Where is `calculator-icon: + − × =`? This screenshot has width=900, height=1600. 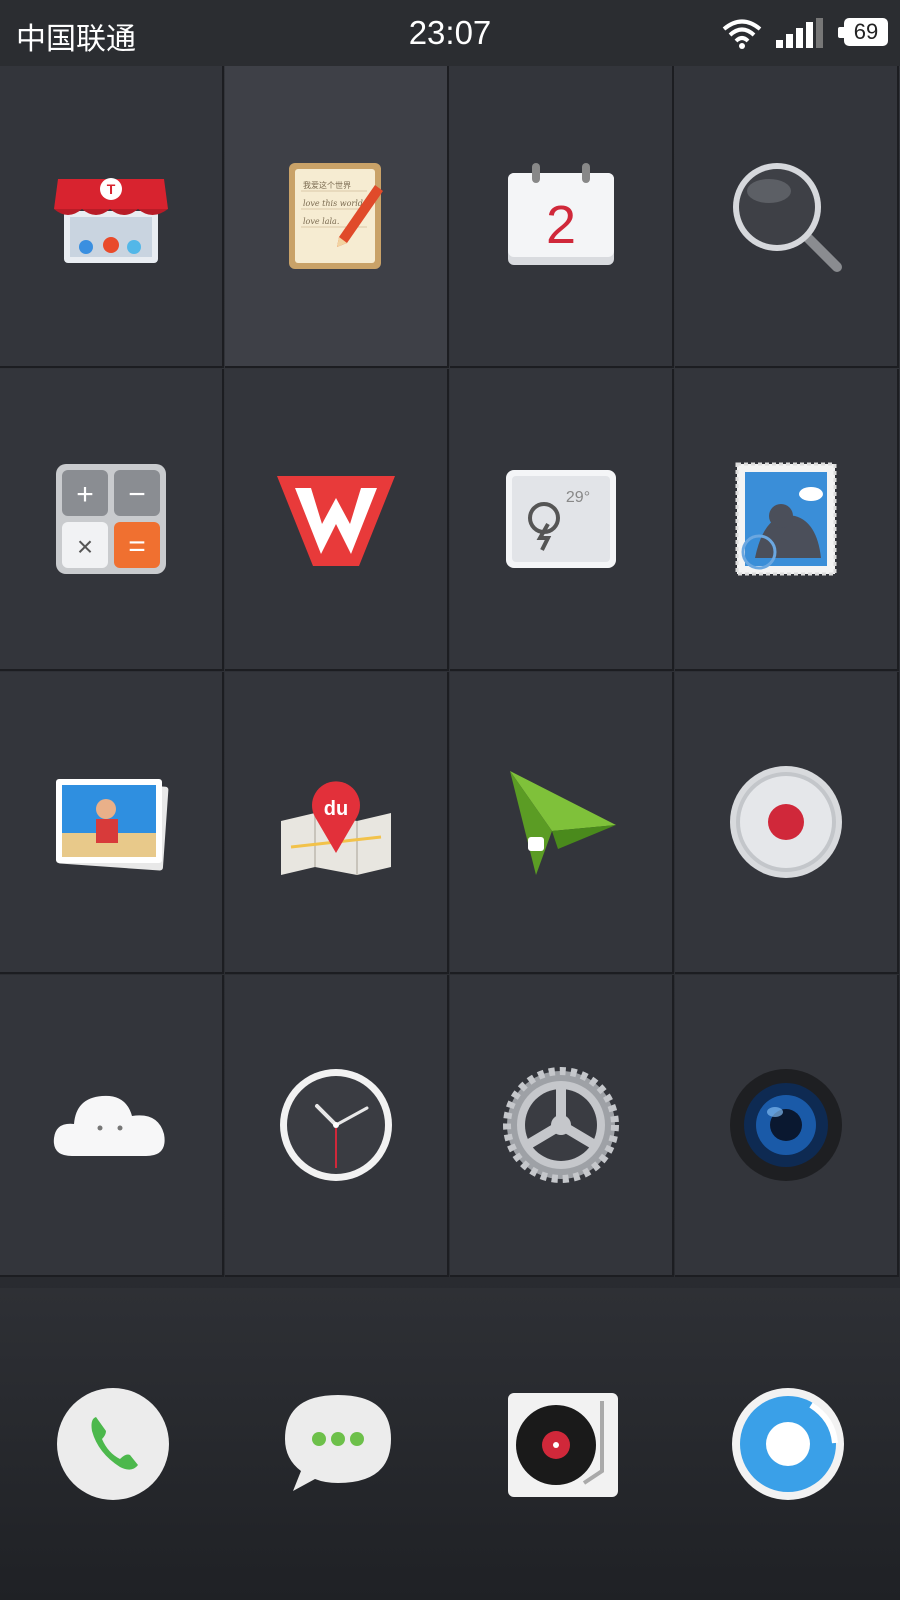
calculator-icon: + − × = is located at coordinates (111, 519).